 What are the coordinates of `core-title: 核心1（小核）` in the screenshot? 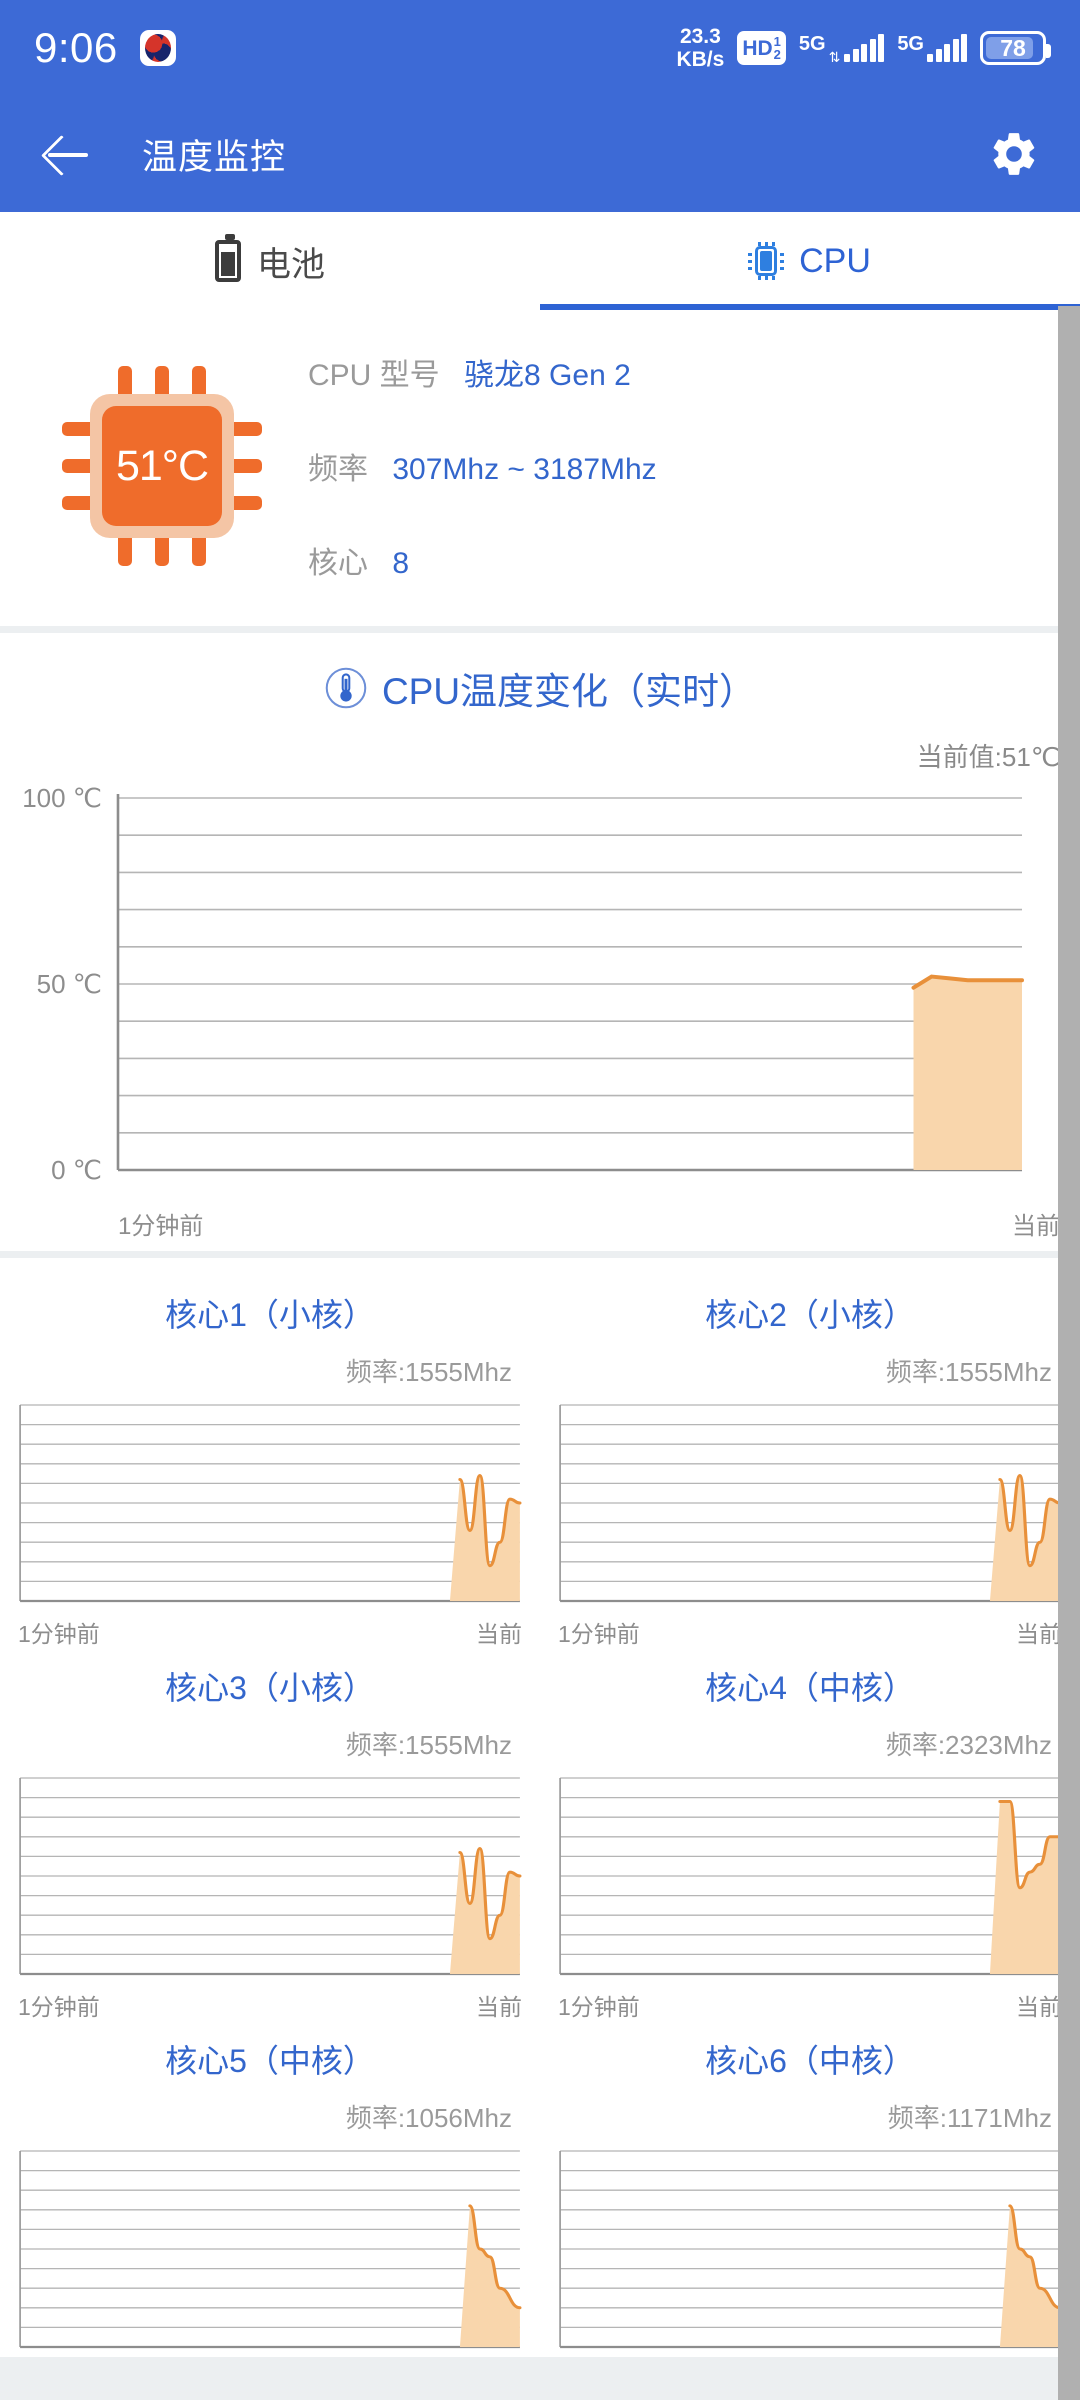 It's located at (270, 1315).